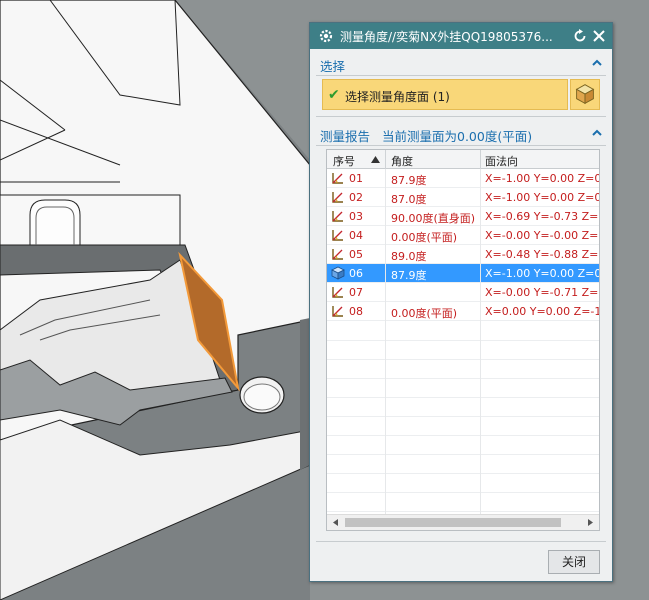 Image resolution: width=649 pixels, height=600 pixels. Describe the element at coordinates (463, 197) in the screenshot. I see `table-row: 02 87.0度 X=-1.00 Y=0.00 Z=0.` at that location.